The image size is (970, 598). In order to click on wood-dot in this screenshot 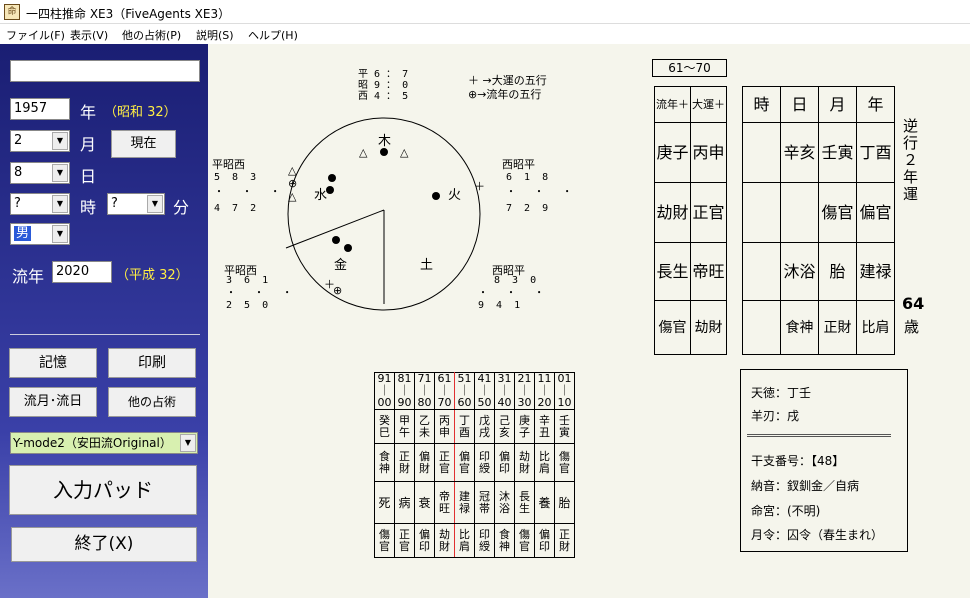, I will do `click(384, 152)`.